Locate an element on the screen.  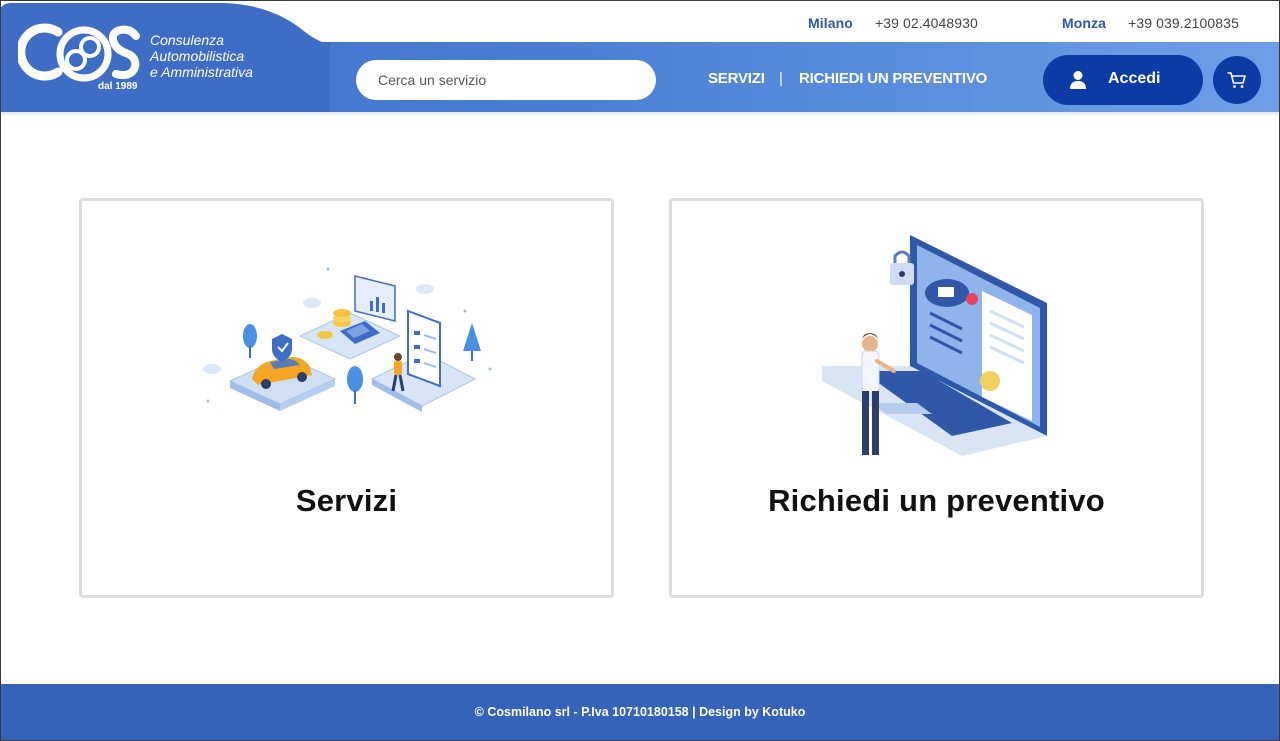
contact-city: Monza is located at coordinates (1084, 23).